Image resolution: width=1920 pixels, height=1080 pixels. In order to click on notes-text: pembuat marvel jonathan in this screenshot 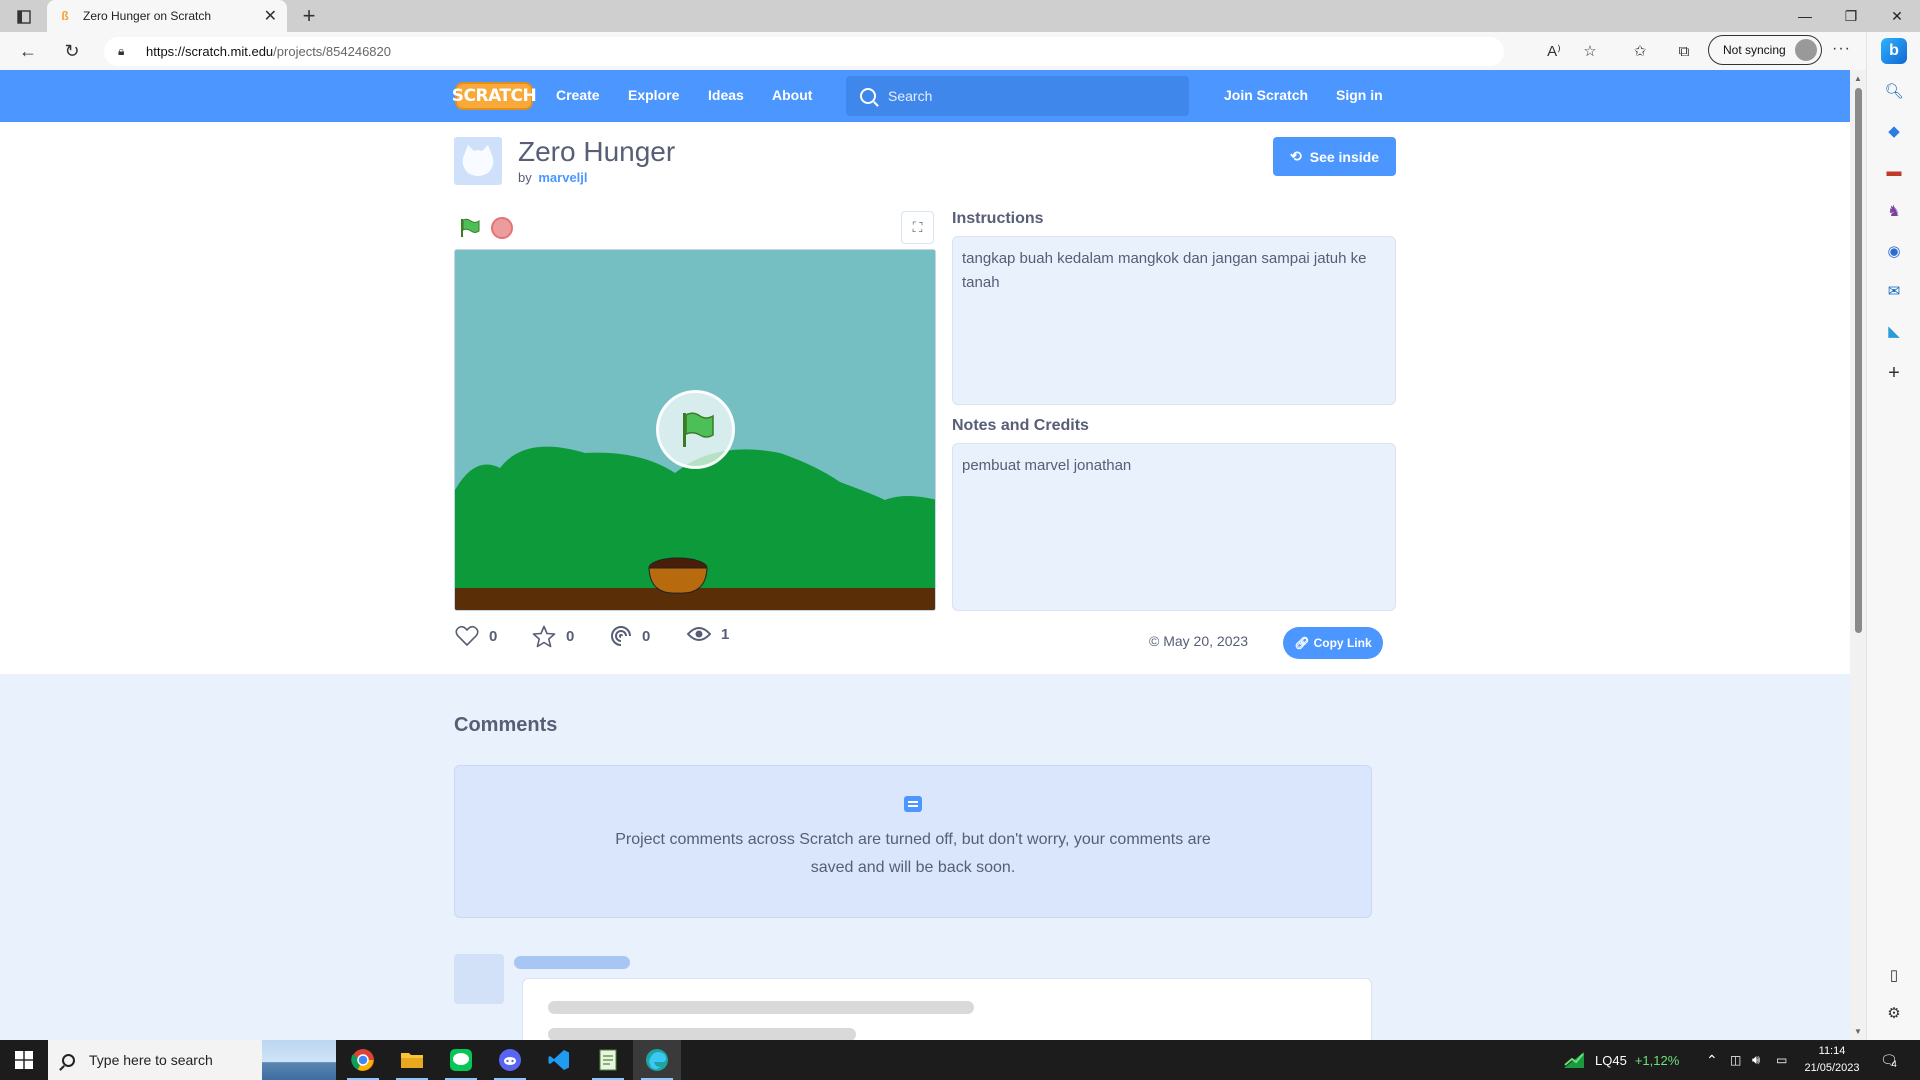, I will do `click(1047, 465)`.